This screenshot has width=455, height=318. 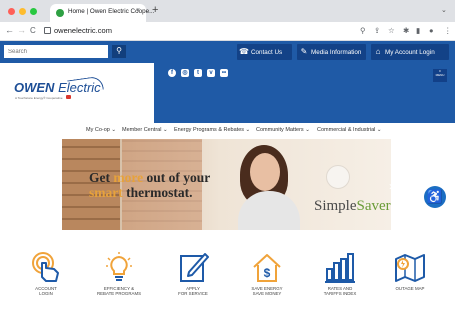 What do you see at coordinates (448, 30) in the screenshot?
I see `more-icon: ⋮` at bounding box center [448, 30].